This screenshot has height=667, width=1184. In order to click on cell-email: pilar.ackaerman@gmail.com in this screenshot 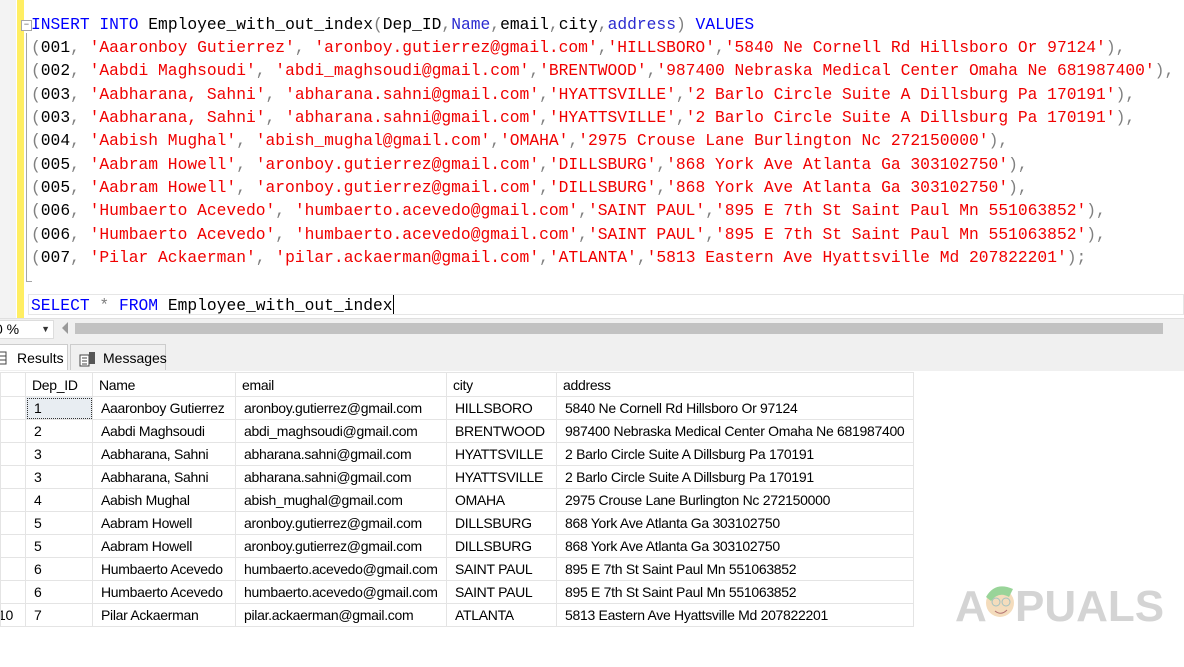, I will do `click(341, 615)`.